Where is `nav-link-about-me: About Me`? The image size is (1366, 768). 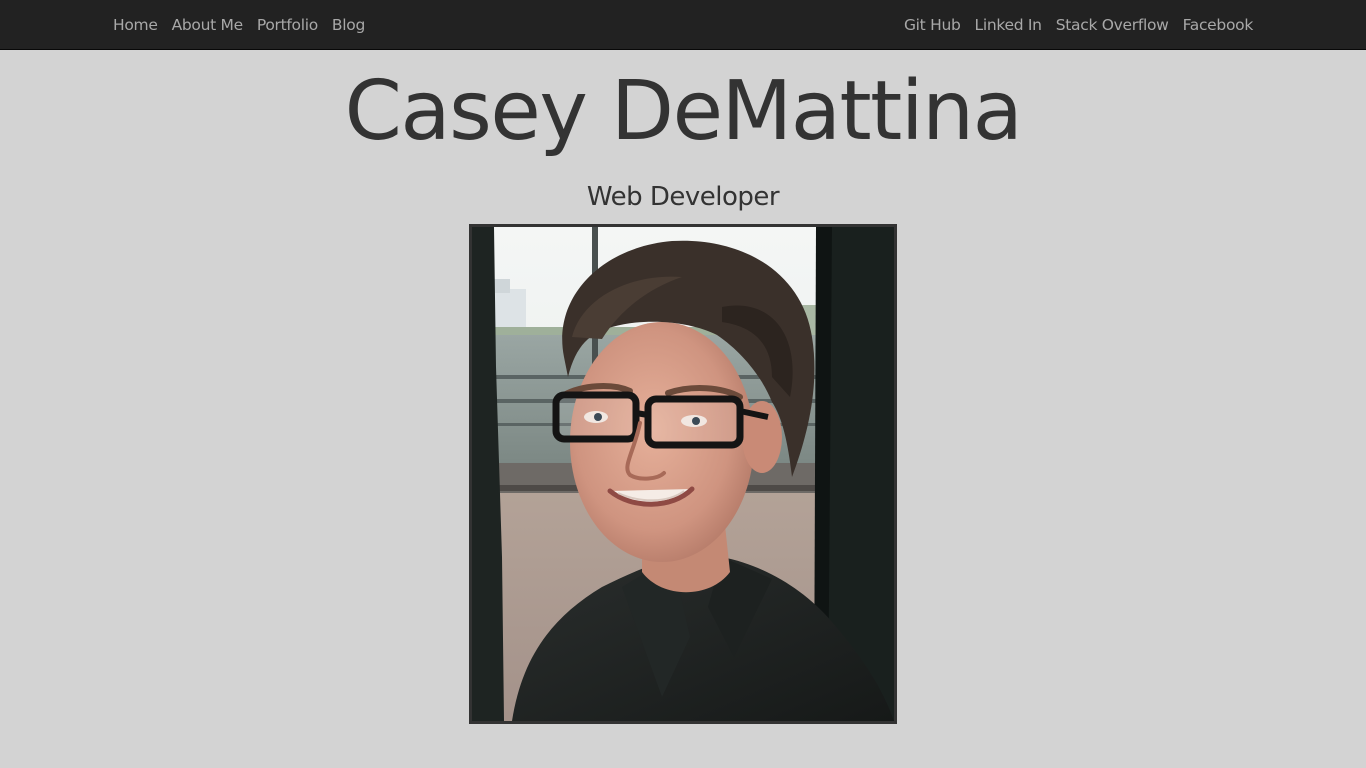
nav-link-about-me: About Me is located at coordinates (207, 25).